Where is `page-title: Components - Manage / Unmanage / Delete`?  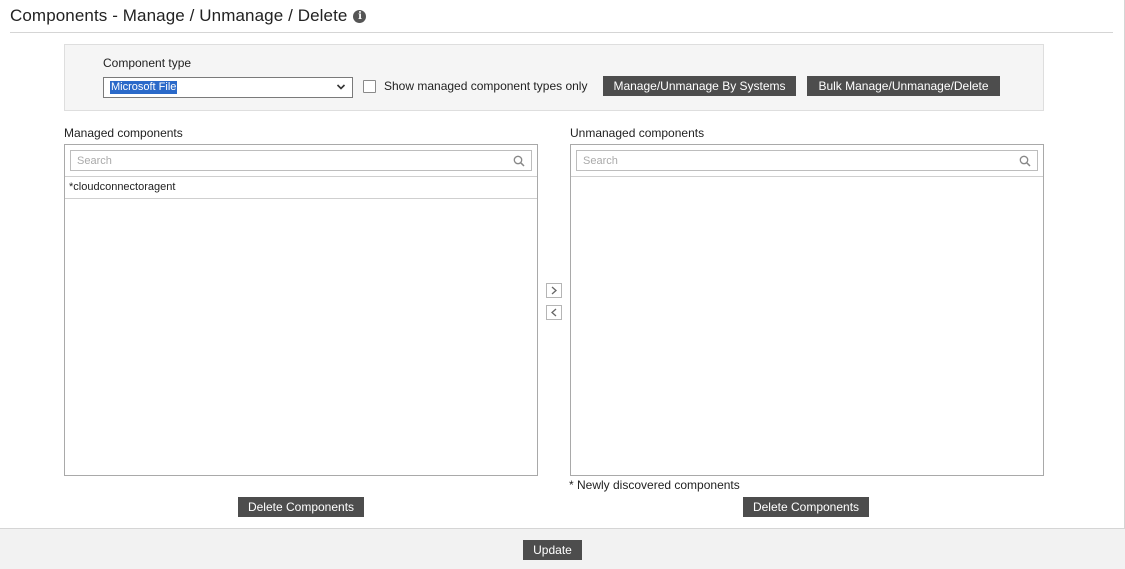
page-title: Components - Manage / Unmanage / Delete is located at coordinates (179, 15).